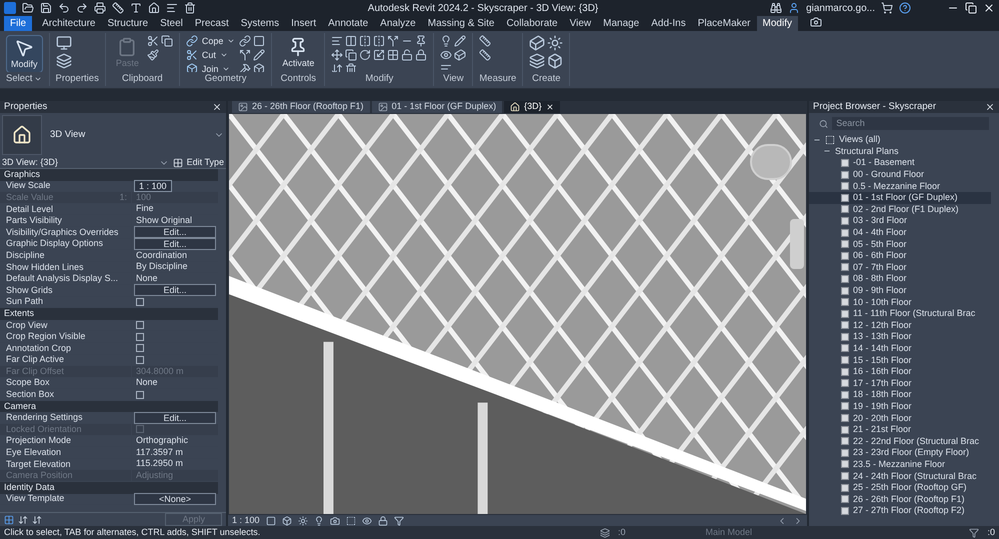  What do you see at coordinates (367, 521) in the screenshot?
I see `hide-icon` at bounding box center [367, 521].